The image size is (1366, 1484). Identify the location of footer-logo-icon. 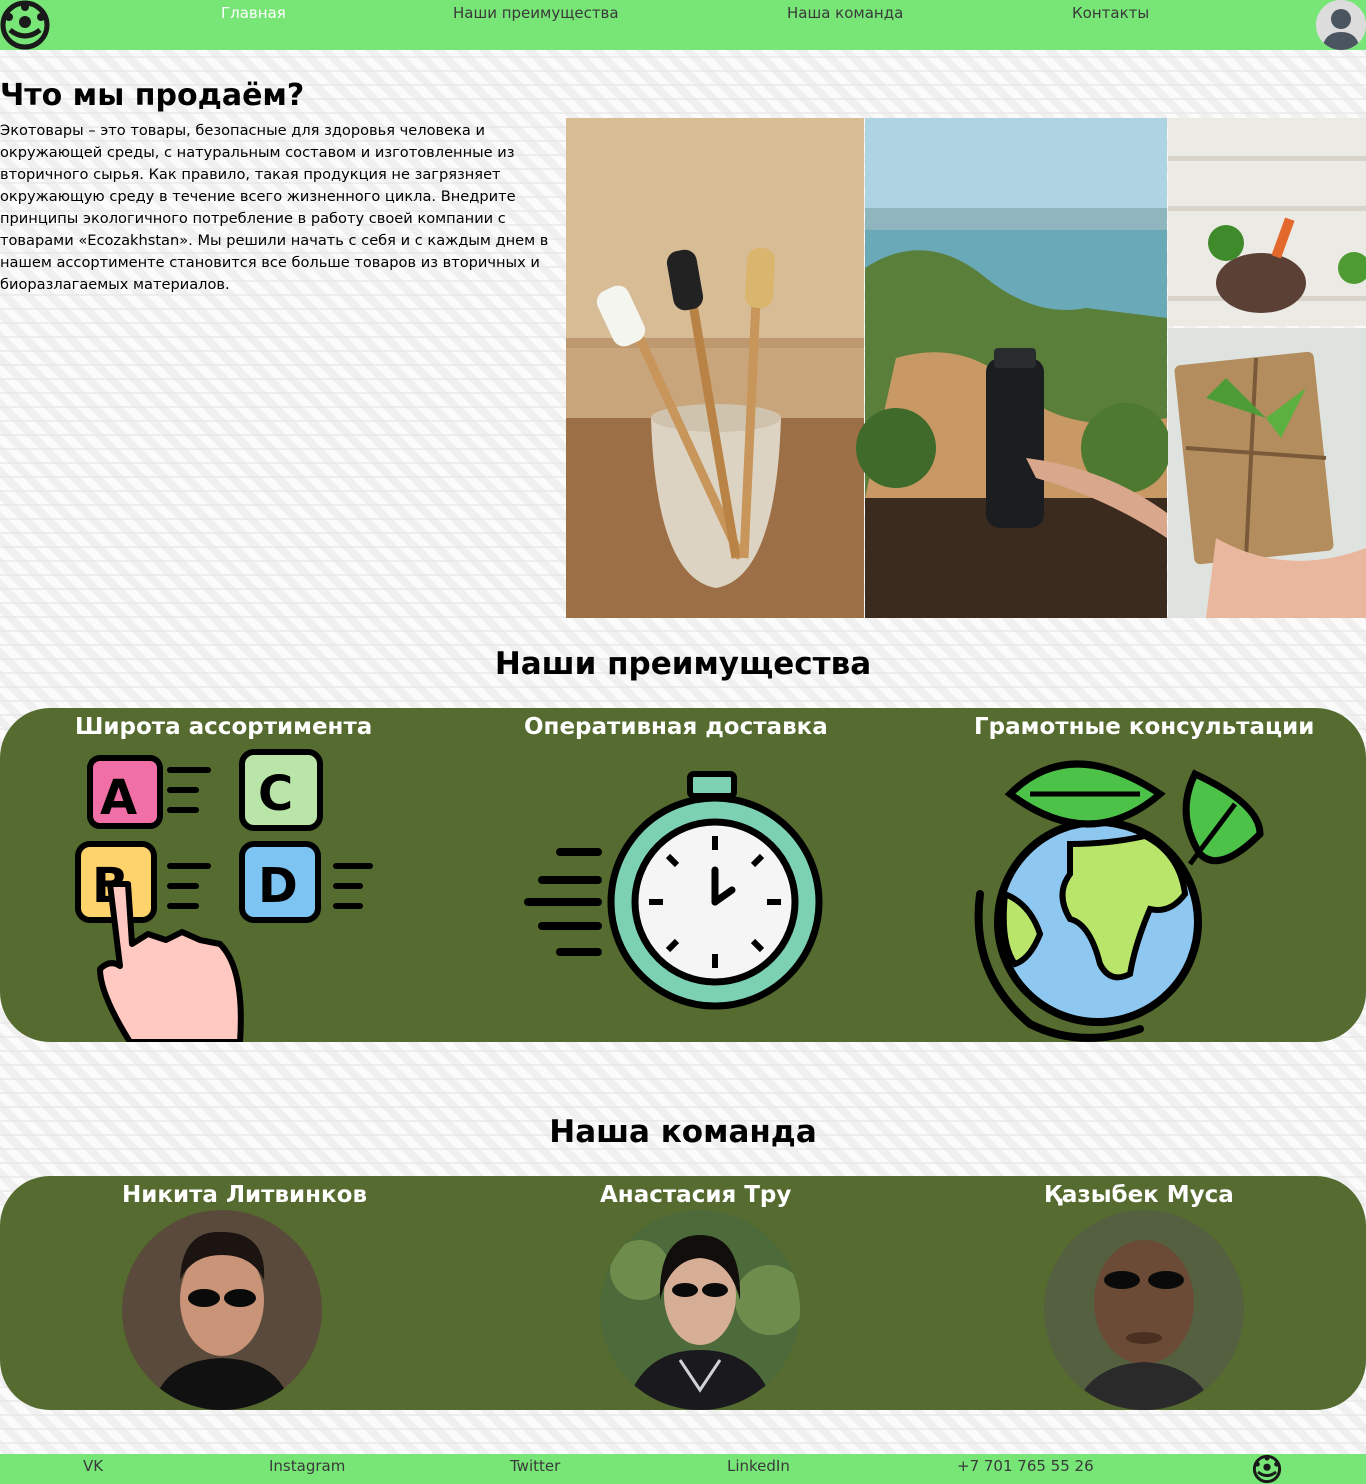
(1267, 1469).